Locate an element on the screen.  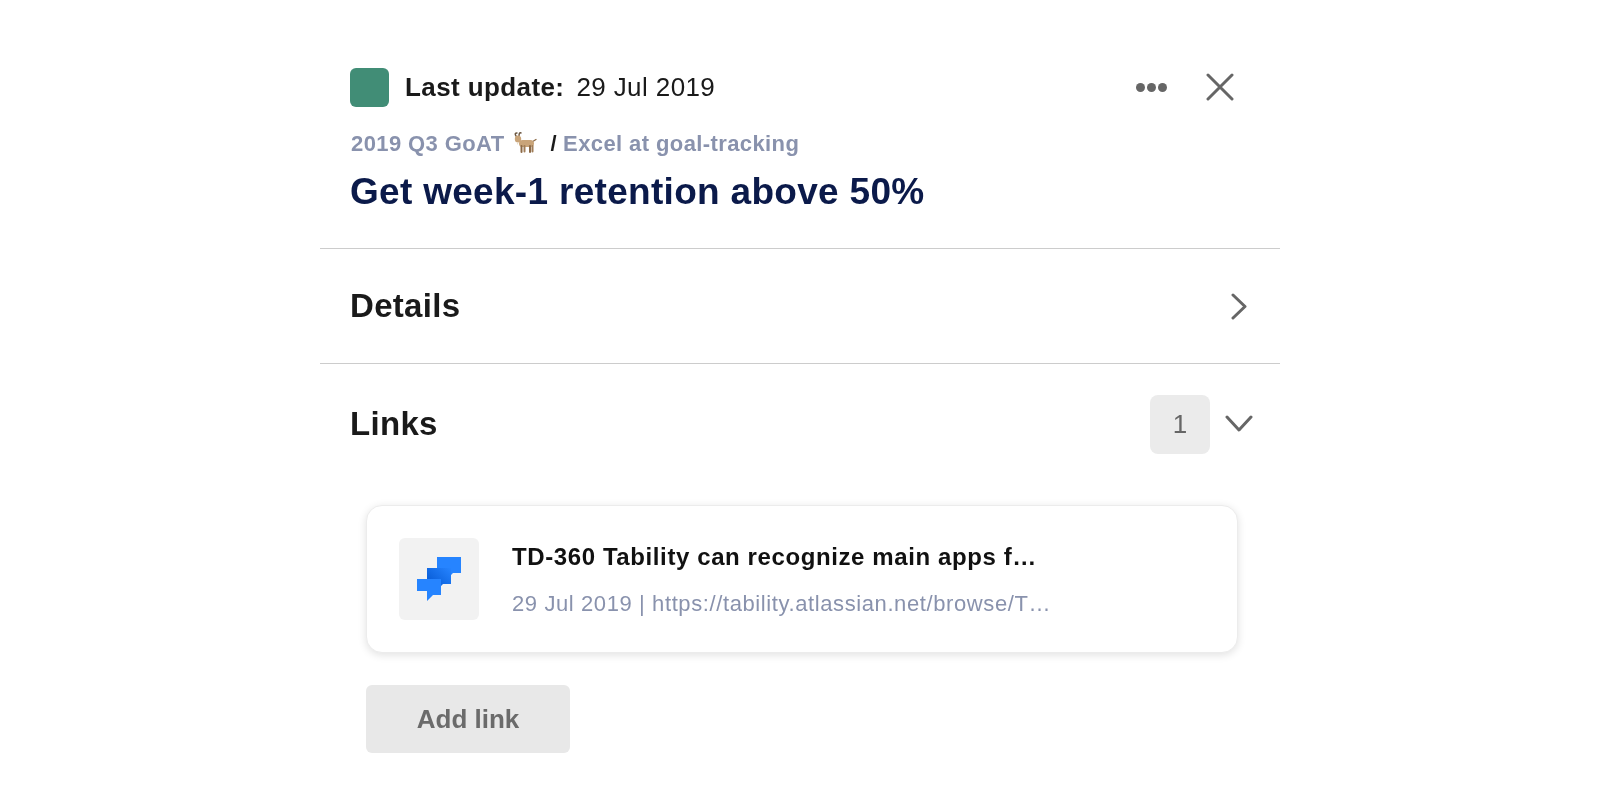
section-title: Details is located at coordinates (405, 306).